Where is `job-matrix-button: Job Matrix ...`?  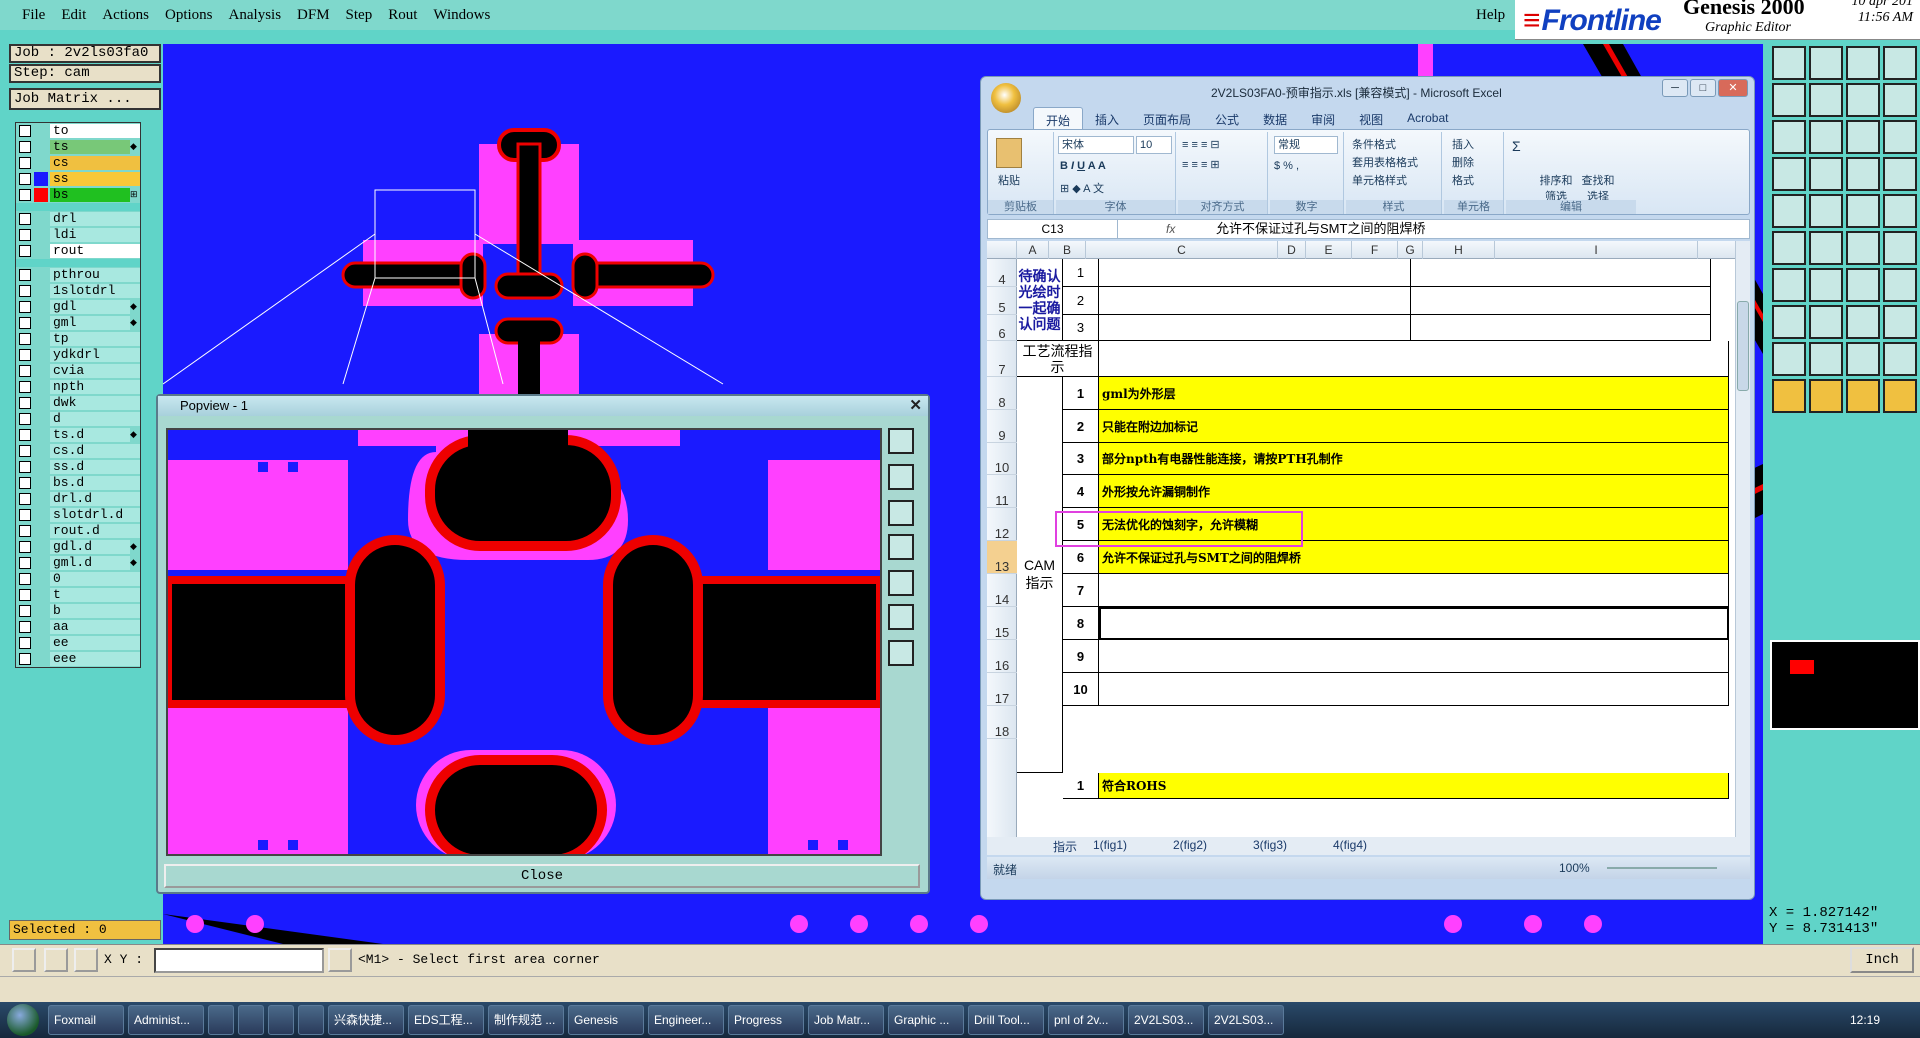 job-matrix-button: Job Matrix ... is located at coordinates (85, 99).